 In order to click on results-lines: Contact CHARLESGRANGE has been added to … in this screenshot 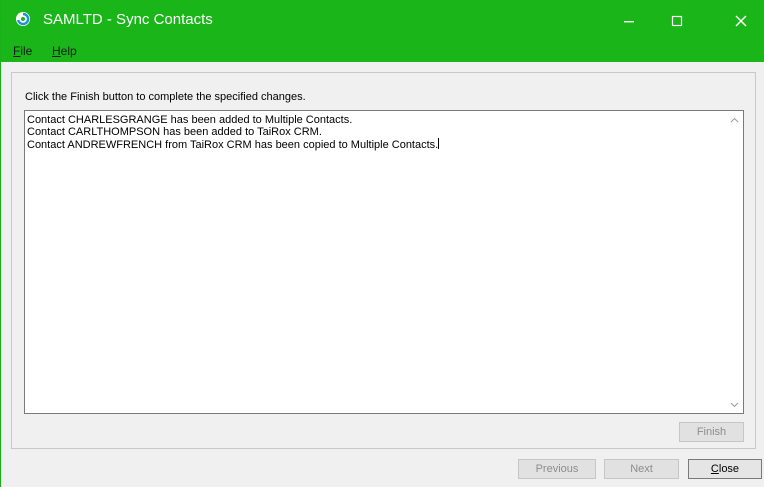, I will do `click(232, 132)`.